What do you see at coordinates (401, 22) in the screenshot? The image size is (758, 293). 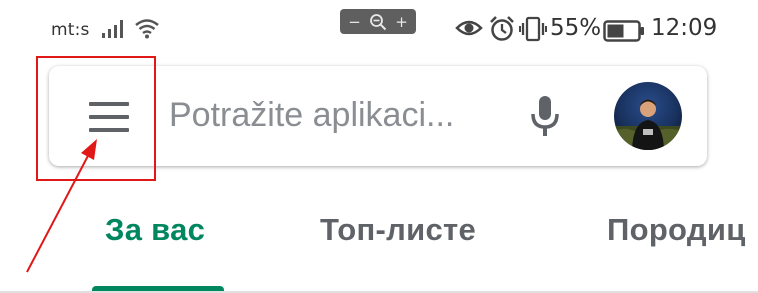 I see `zoom-in-button: +` at bounding box center [401, 22].